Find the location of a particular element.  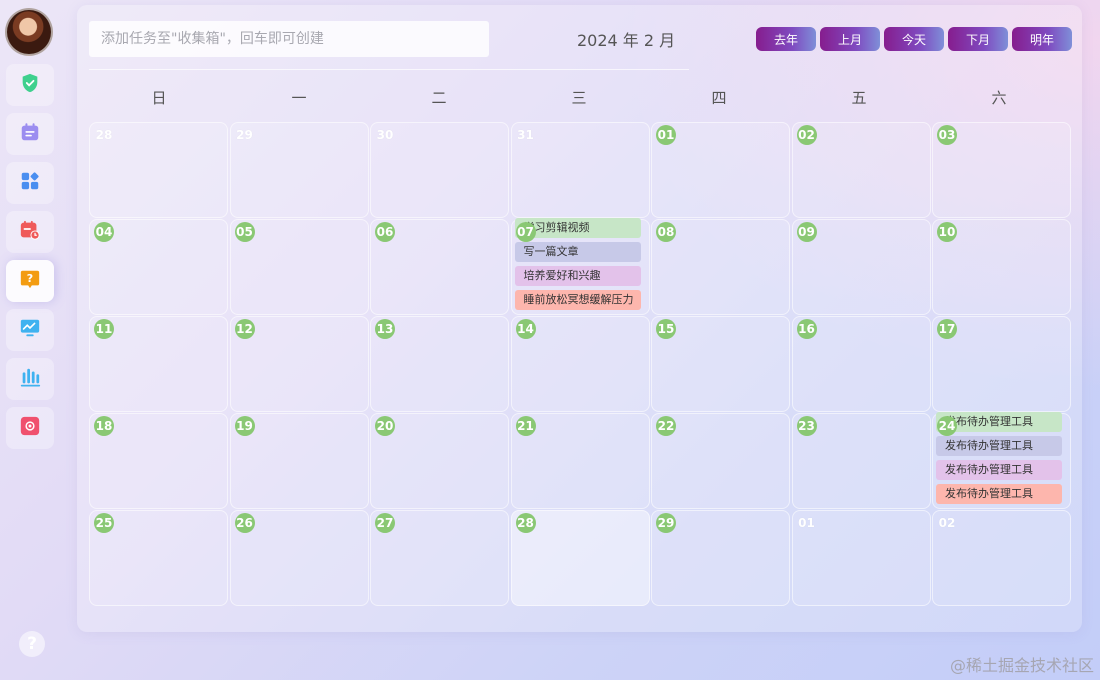

sidebar-item-flower-badge is located at coordinates (30, 428).